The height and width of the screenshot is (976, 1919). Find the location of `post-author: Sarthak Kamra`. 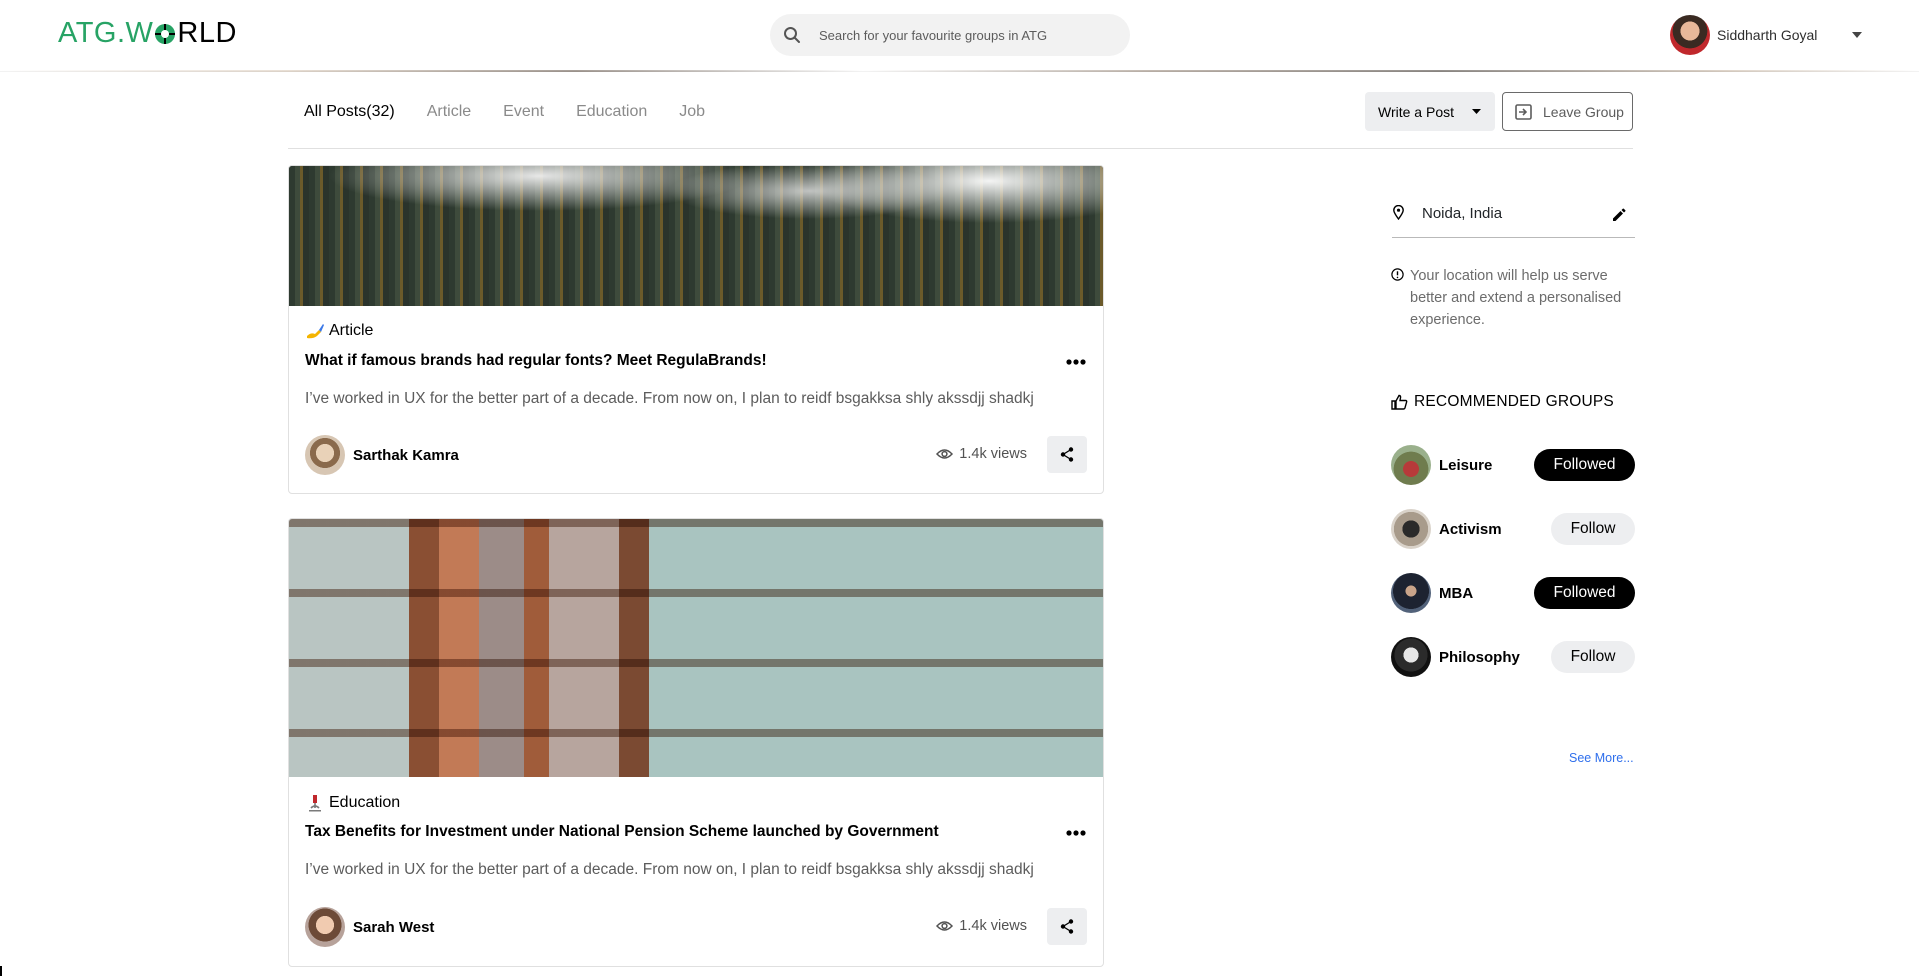

post-author: Sarthak Kamra is located at coordinates (382, 455).